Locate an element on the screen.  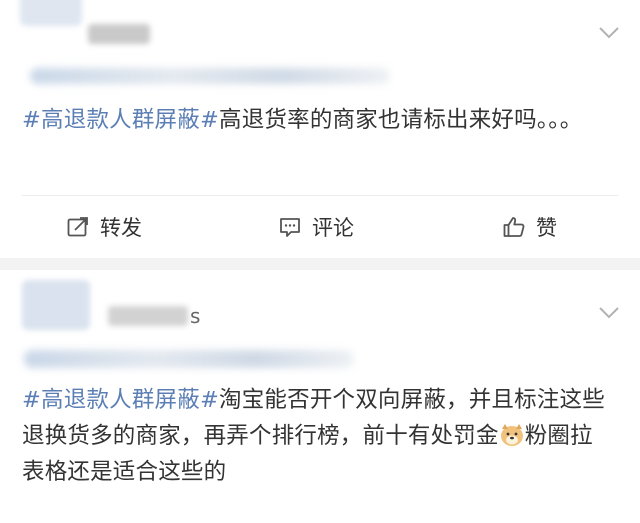
username-visible-part: s is located at coordinates (195, 316).